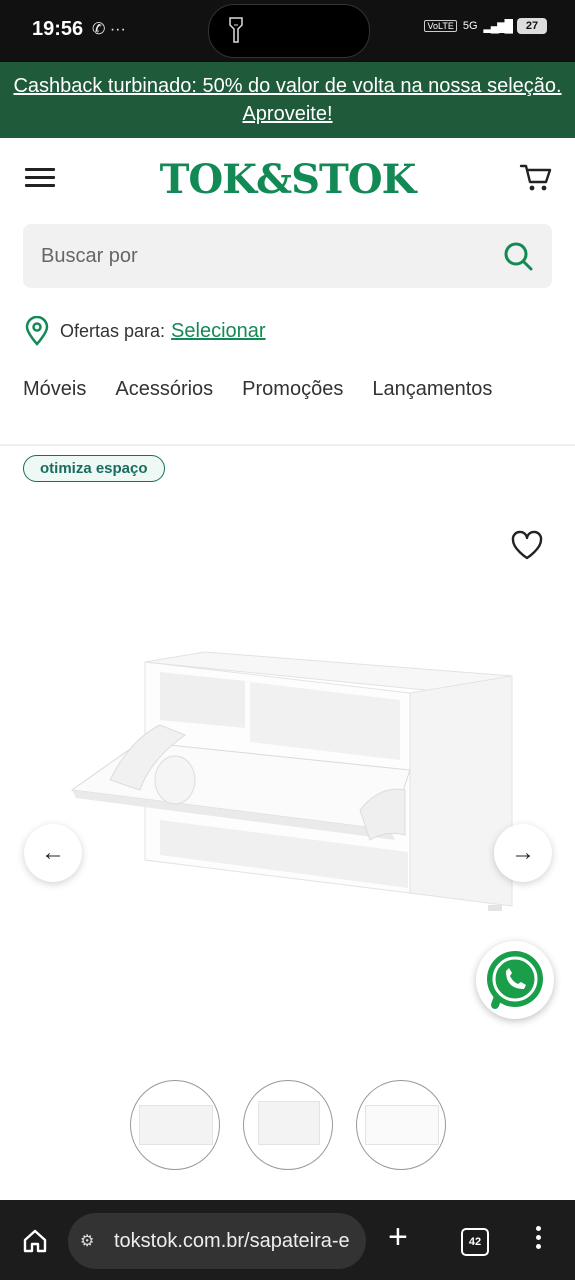 The image size is (575, 1280). I want to click on next-image-button: →, so click(523, 853).